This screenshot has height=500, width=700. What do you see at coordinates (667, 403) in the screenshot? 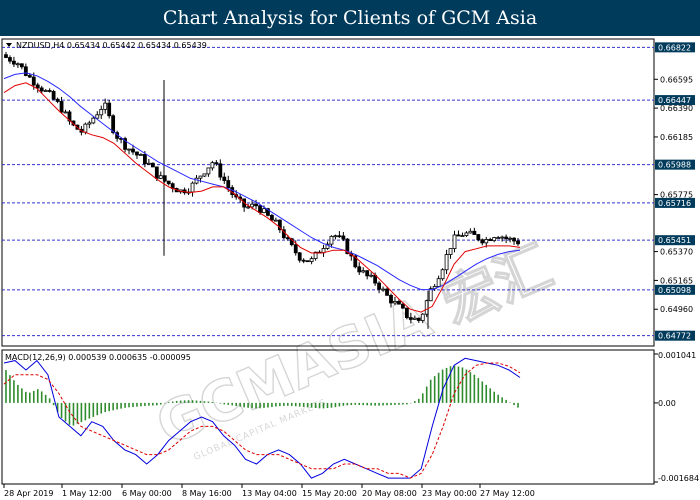
I see `macd-tick-label: 0.00` at bounding box center [667, 403].